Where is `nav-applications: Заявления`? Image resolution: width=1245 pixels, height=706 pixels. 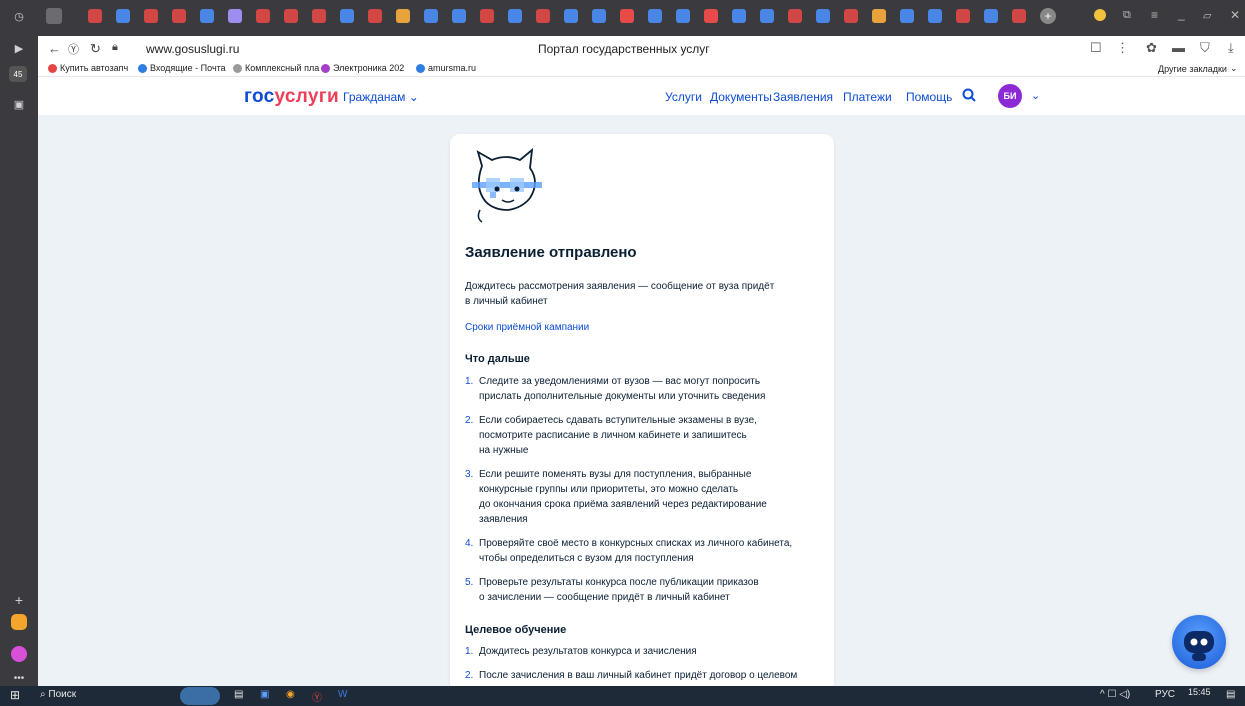 nav-applications: Заявления is located at coordinates (803, 97).